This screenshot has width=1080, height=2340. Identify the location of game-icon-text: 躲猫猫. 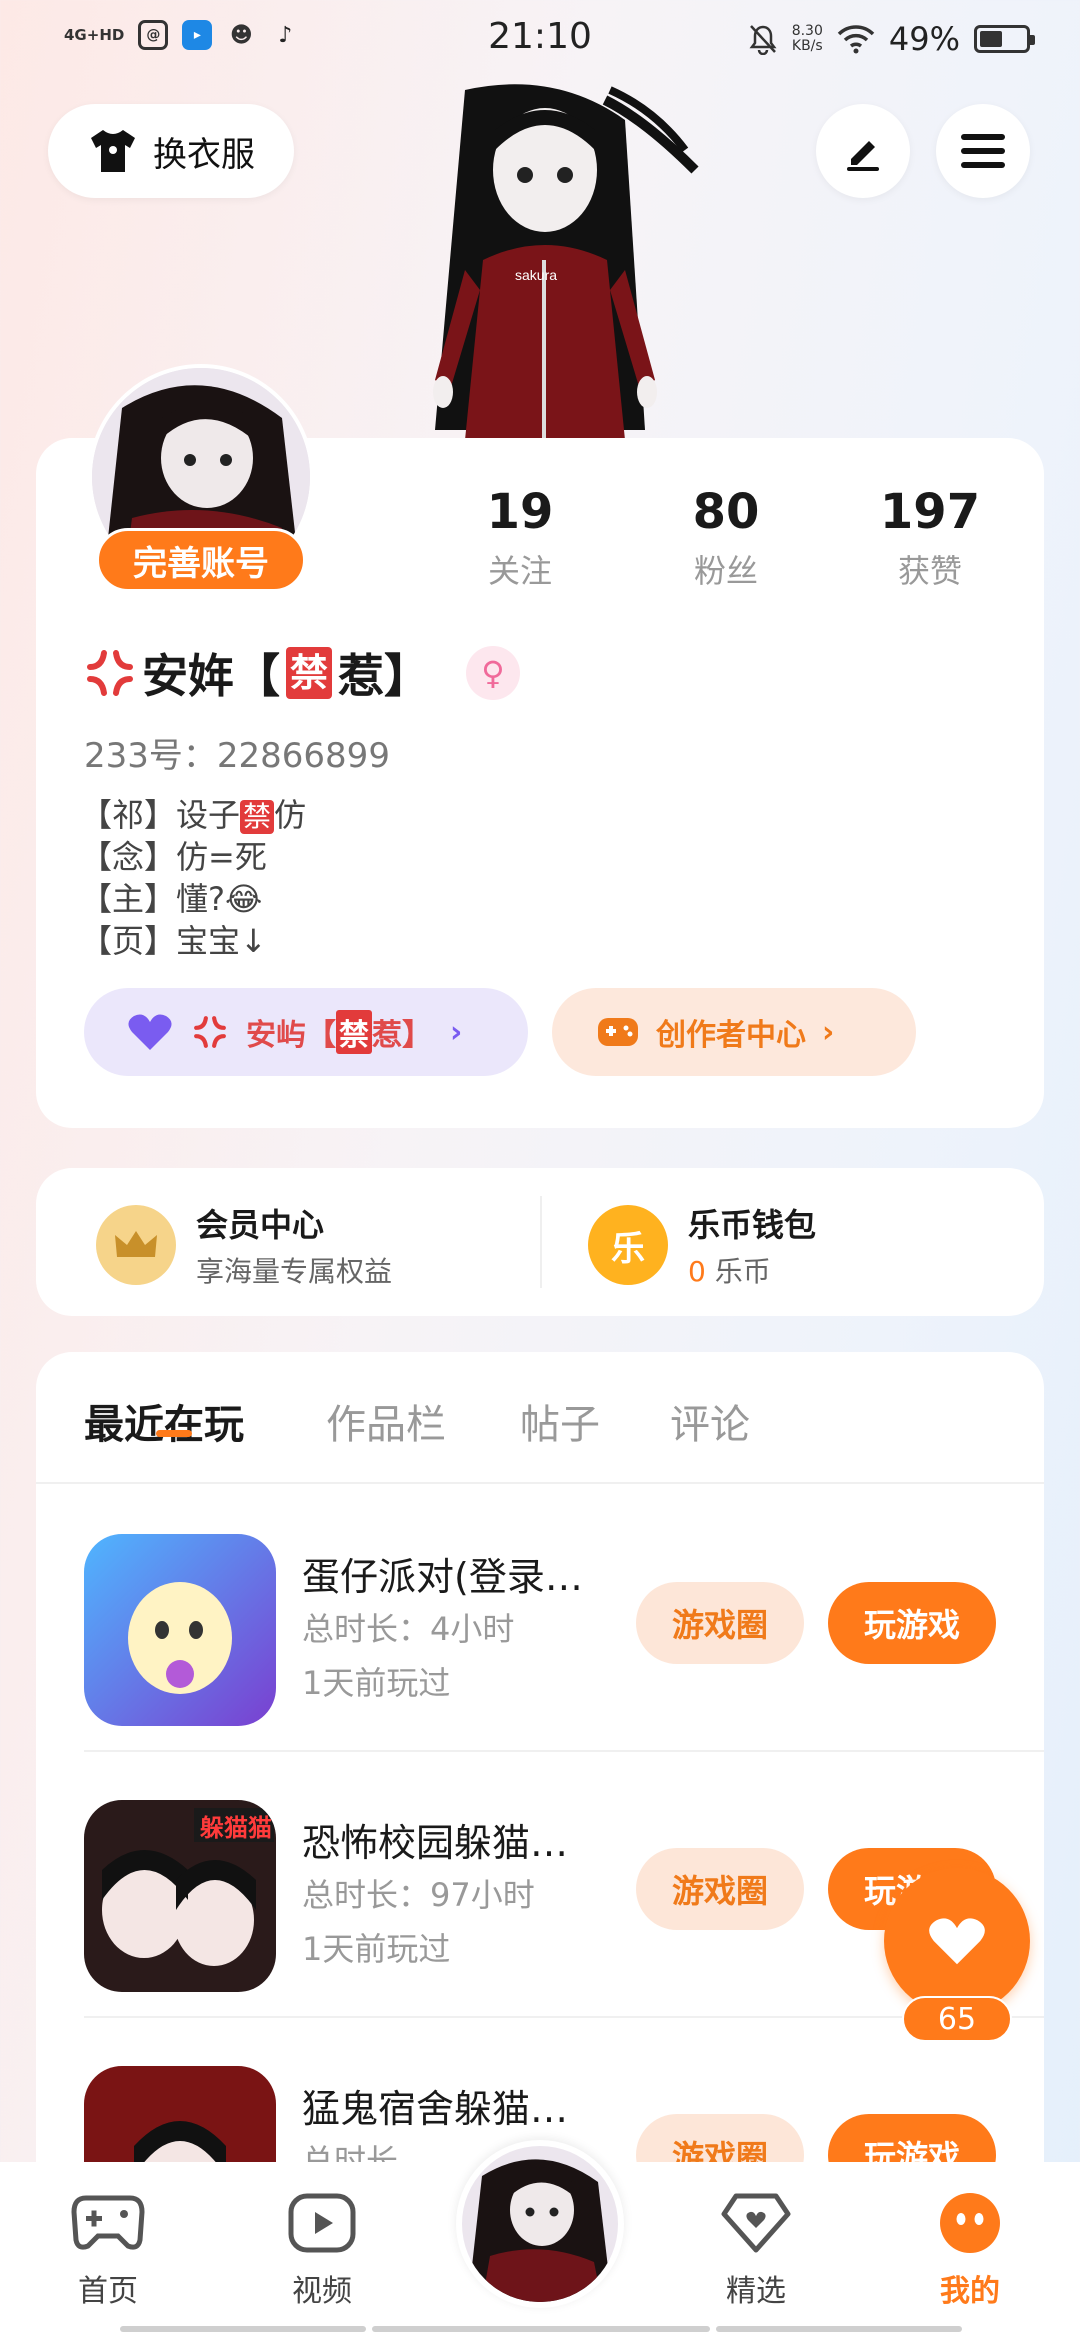
(236, 1828).